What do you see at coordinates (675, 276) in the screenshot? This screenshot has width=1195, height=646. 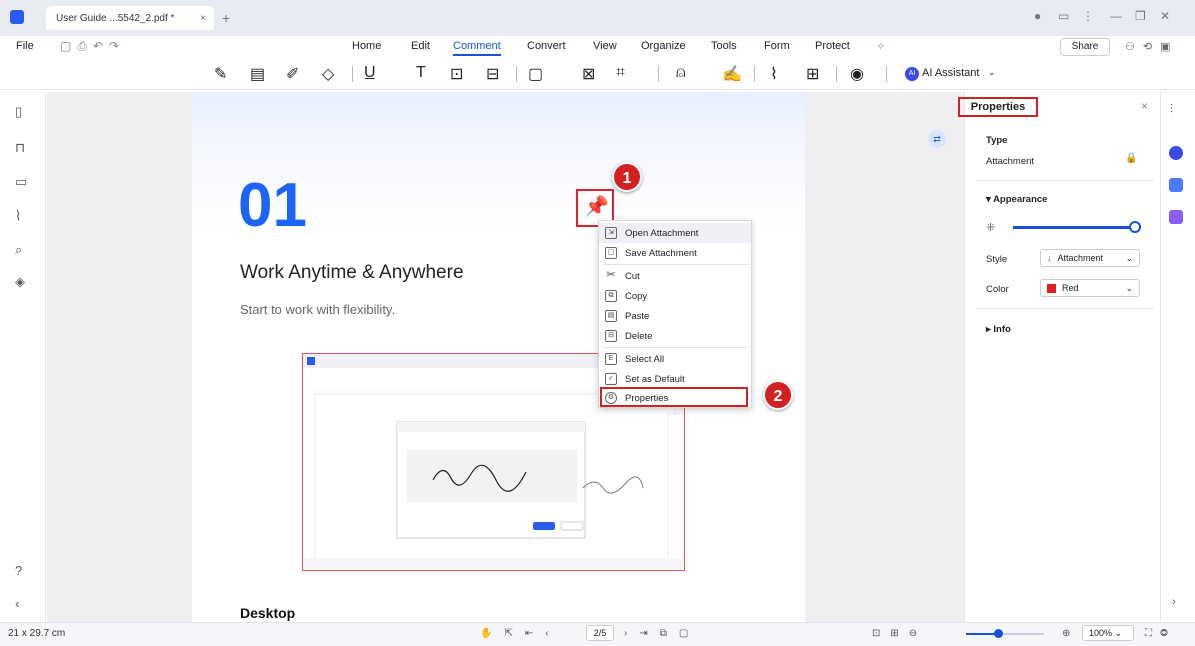 I see `menu-cut: ✂ Cut` at bounding box center [675, 276].